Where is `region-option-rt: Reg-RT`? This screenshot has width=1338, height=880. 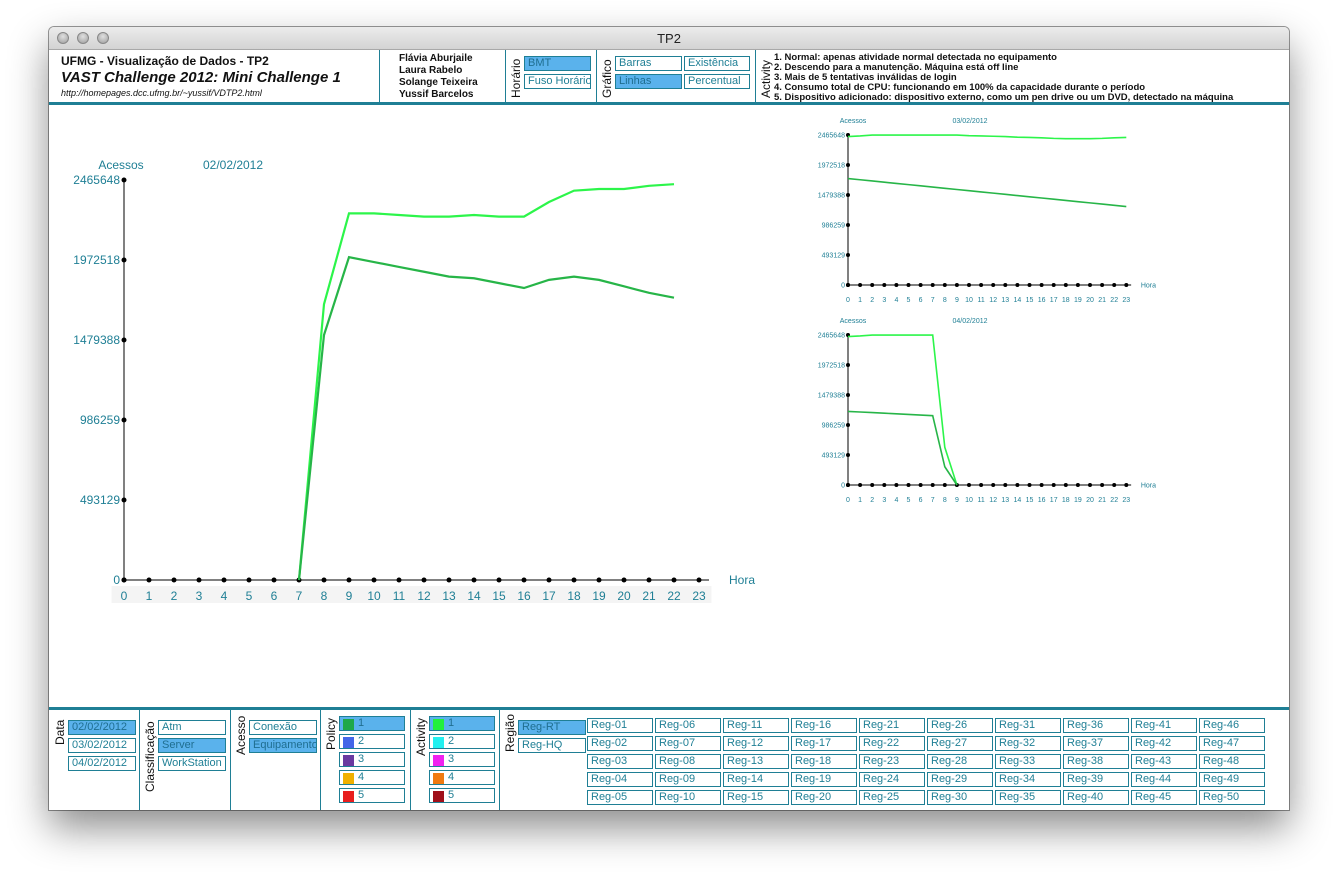
region-option-rt: Reg-RT is located at coordinates (552, 727).